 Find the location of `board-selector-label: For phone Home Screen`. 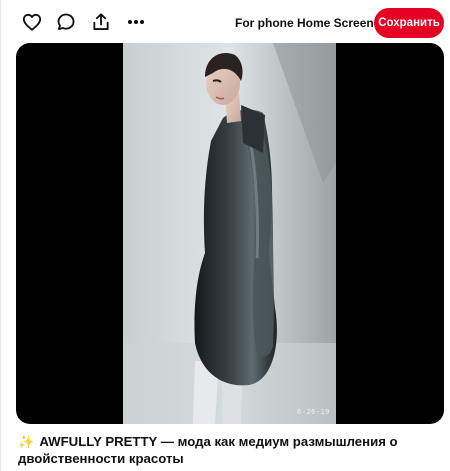

board-selector-label: For phone Home Screen is located at coordinates (304, 23).